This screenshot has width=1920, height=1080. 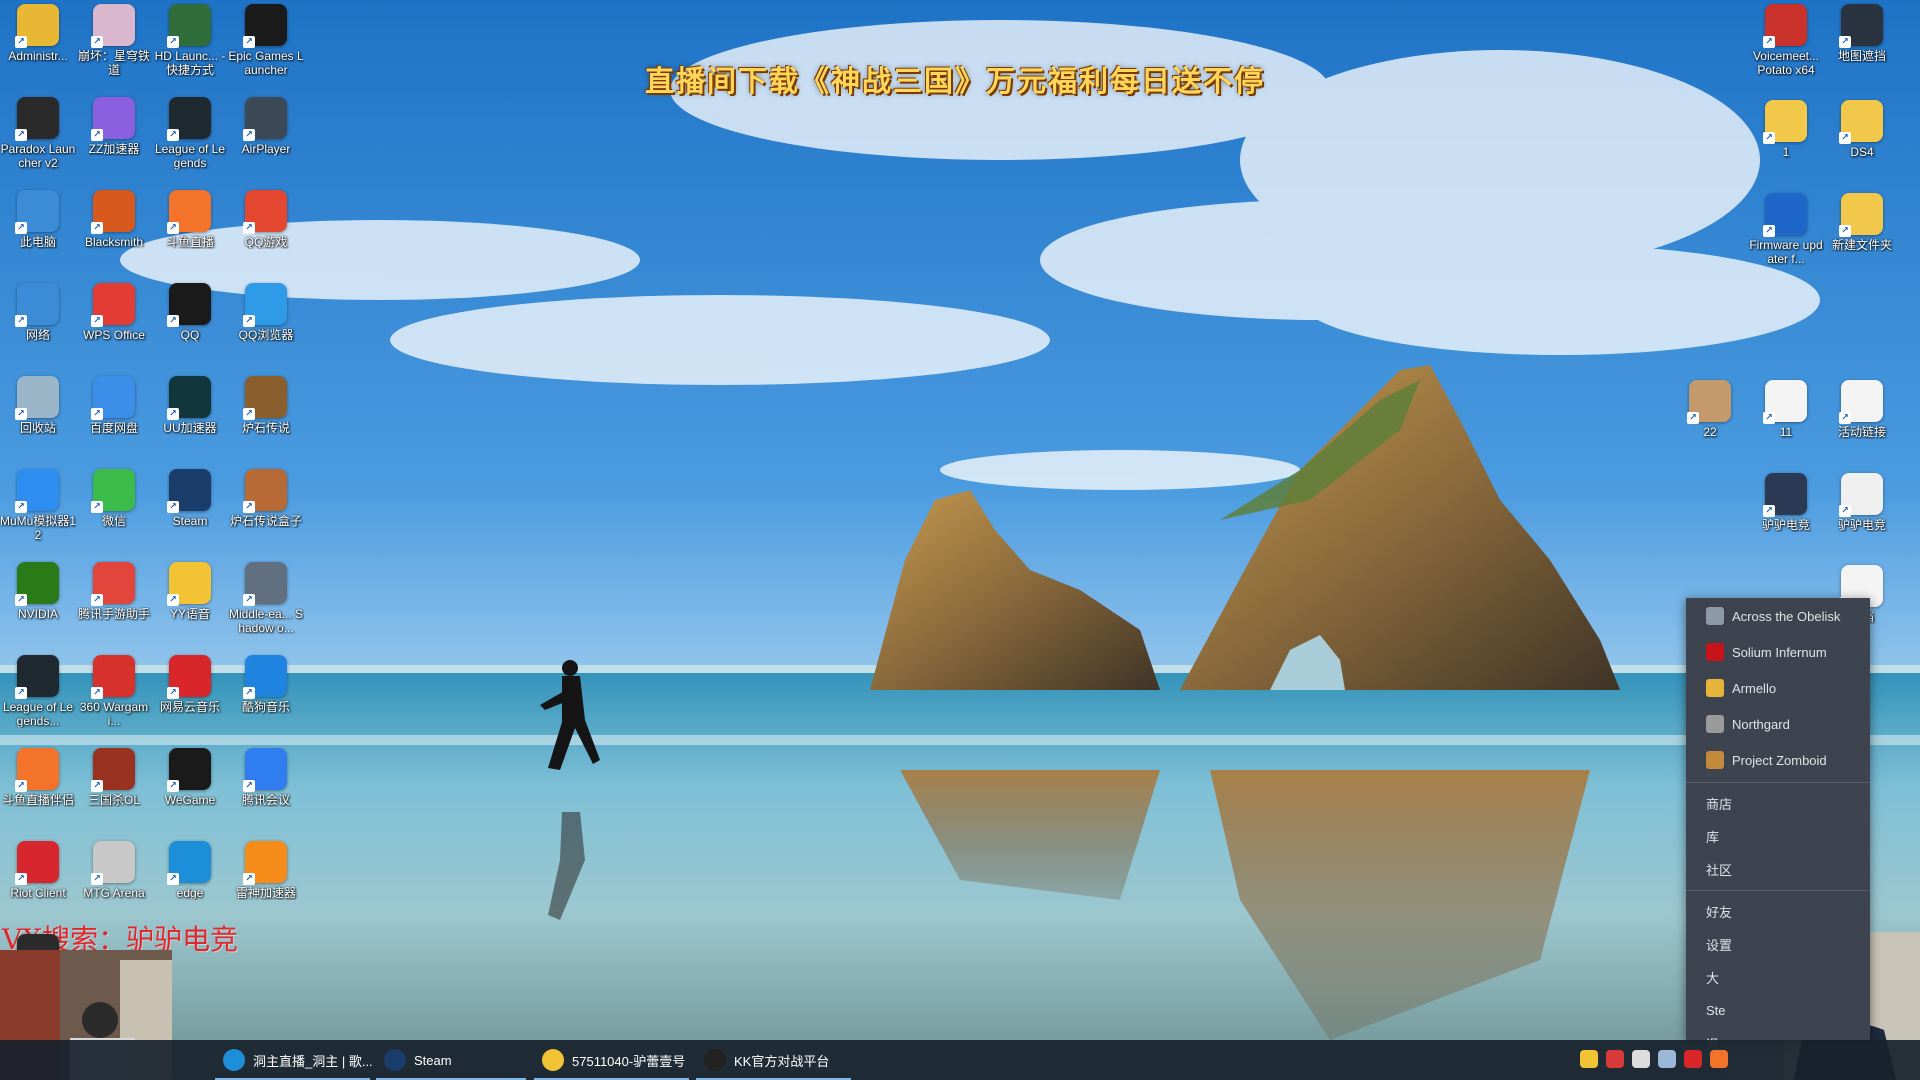 What do you see at coordinates (37, 863) in the screenshot?
I see `riot-client-icon: ↗` at bounding box center [37, 863].